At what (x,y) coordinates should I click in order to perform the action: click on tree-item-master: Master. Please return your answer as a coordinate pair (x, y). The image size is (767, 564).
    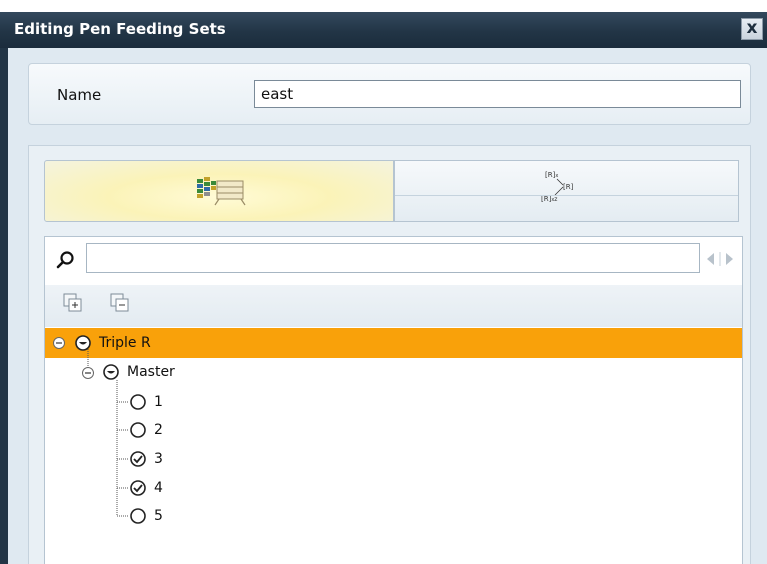
    Looking at the image, I should click on (151, 372).